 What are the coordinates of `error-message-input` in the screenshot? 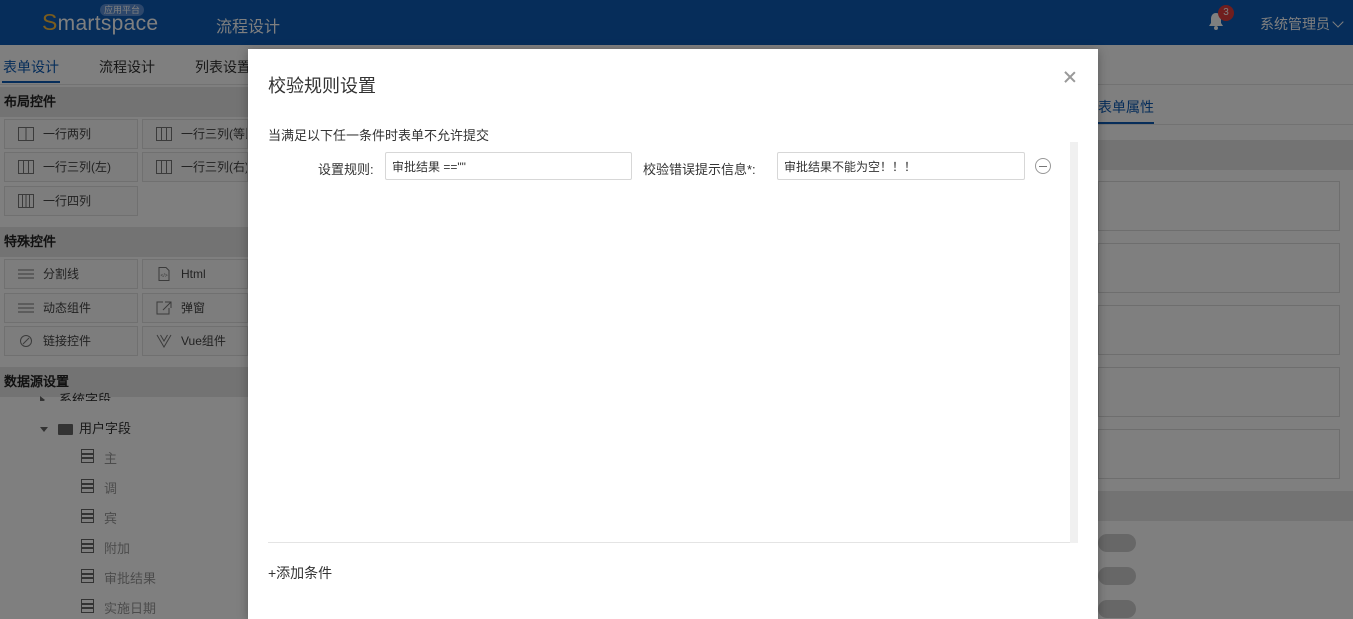 It's located at (901, 166).